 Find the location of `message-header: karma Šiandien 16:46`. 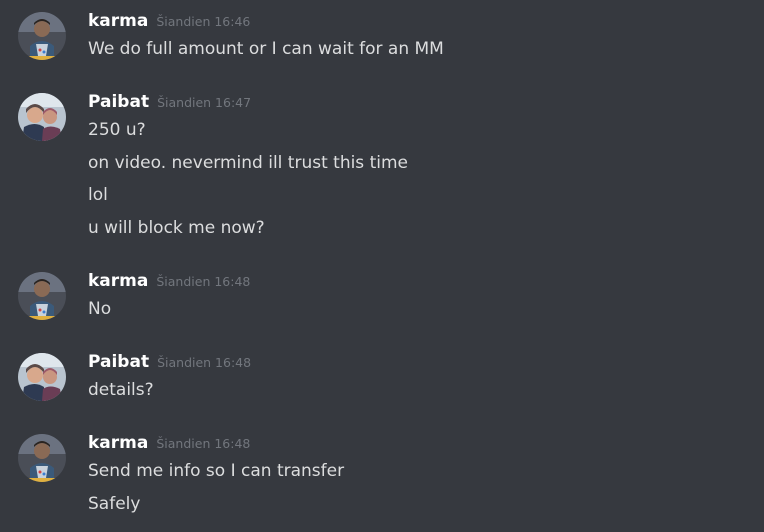

message-header: karma Šiandien 16:46 is located at coordinates (169, 23).